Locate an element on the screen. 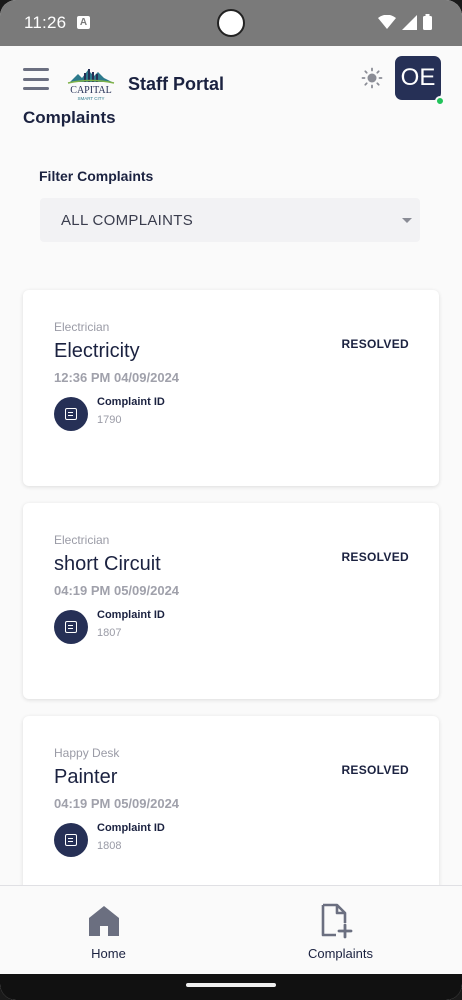  gesture-navigation-bar is located at coordinates (231, 987).